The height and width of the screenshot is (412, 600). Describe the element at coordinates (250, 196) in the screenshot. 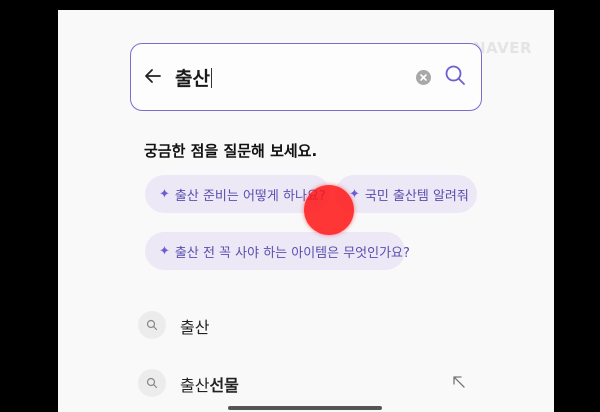

I see `chip-label: 출산 준비는 어떻게 하나요?` at that location.